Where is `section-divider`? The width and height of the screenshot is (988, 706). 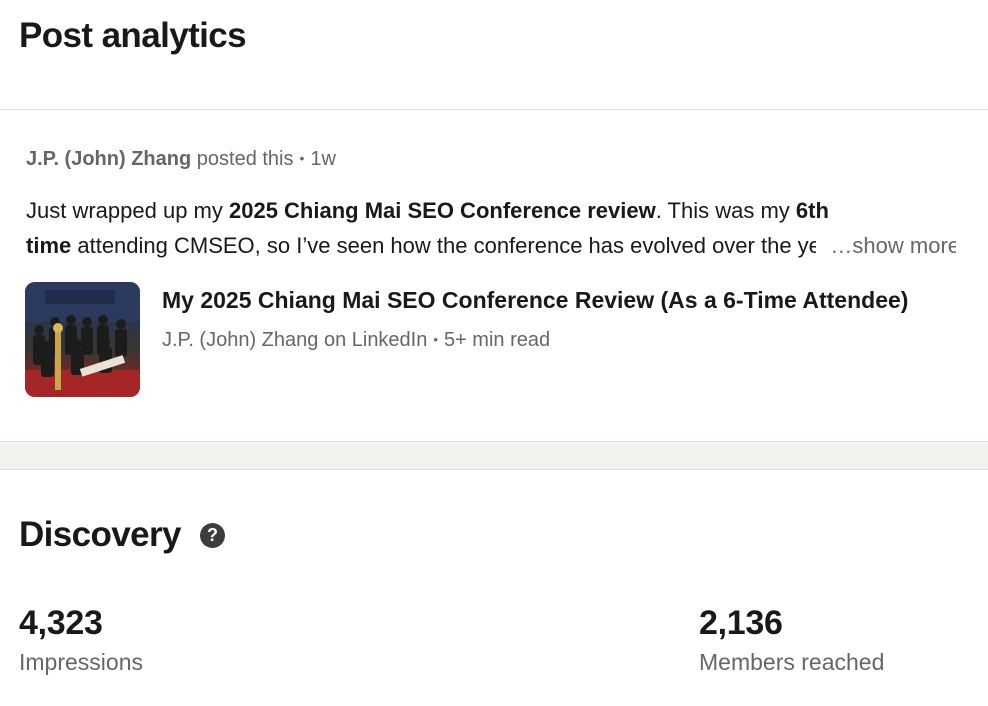 section-divider is located at coordinates (494, 455).